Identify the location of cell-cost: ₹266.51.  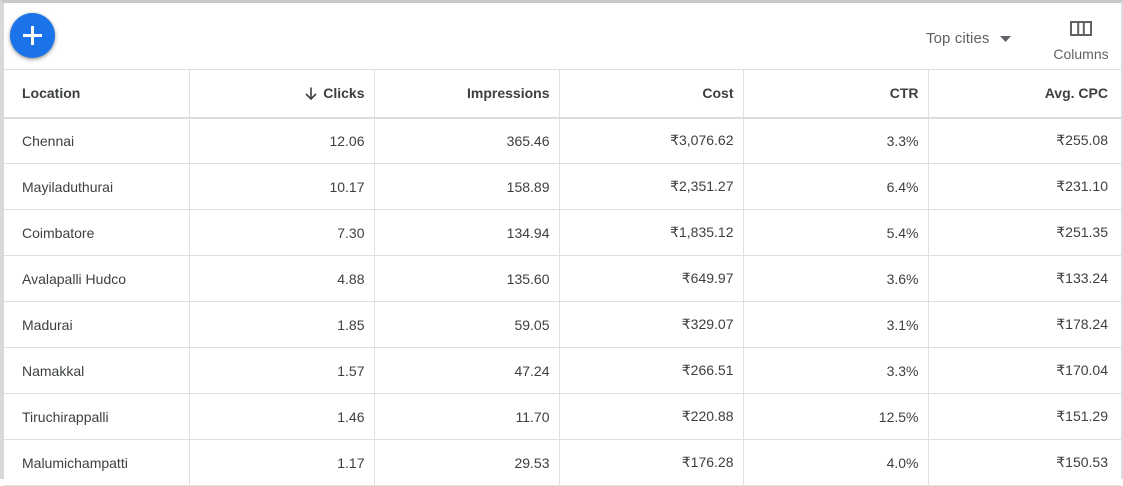
(651, 370).